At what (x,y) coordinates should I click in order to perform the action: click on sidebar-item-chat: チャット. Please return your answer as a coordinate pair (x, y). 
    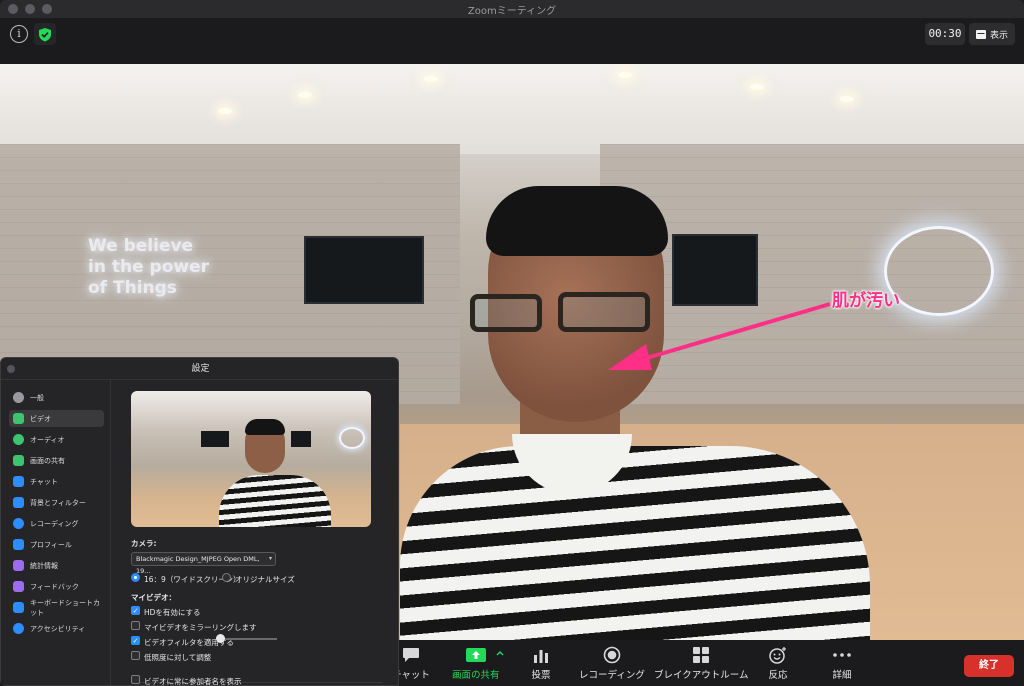
    Looking at the image, I should click on (56, 481).